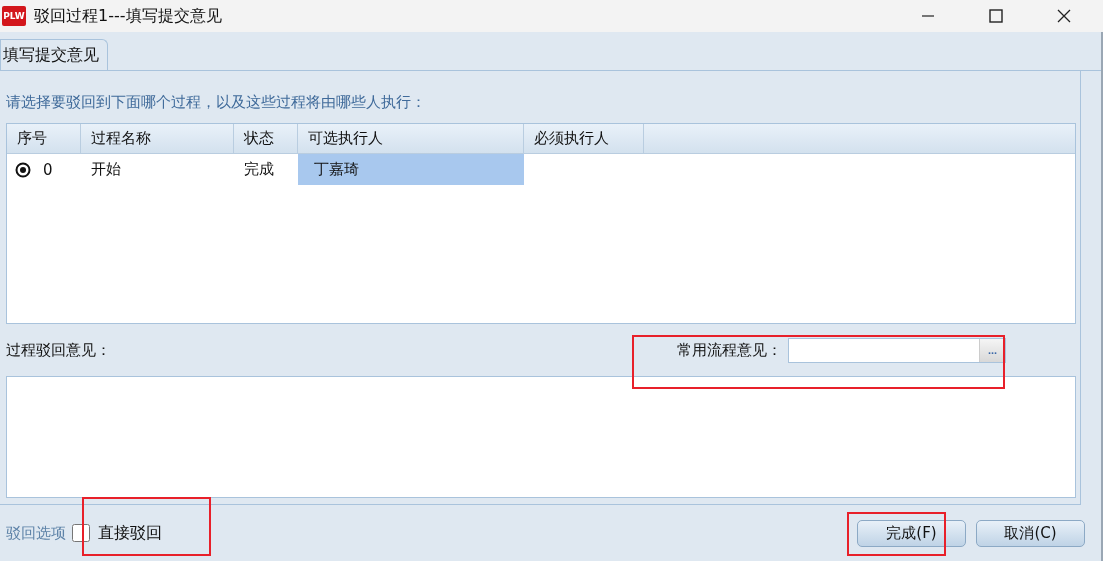 This screenshot has width=1103, height=561. Describe the element at coordinates (58, 350) in the screenshot. I see `opinion-label: 过程驳回意见：` at that location.